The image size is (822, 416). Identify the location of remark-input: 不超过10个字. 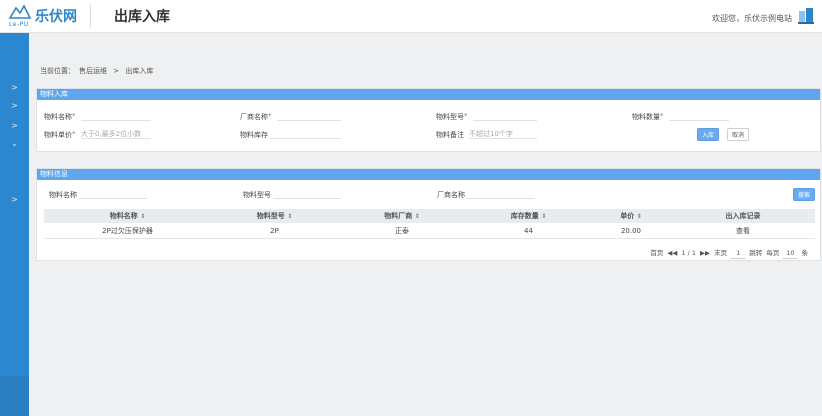
(503, 134).